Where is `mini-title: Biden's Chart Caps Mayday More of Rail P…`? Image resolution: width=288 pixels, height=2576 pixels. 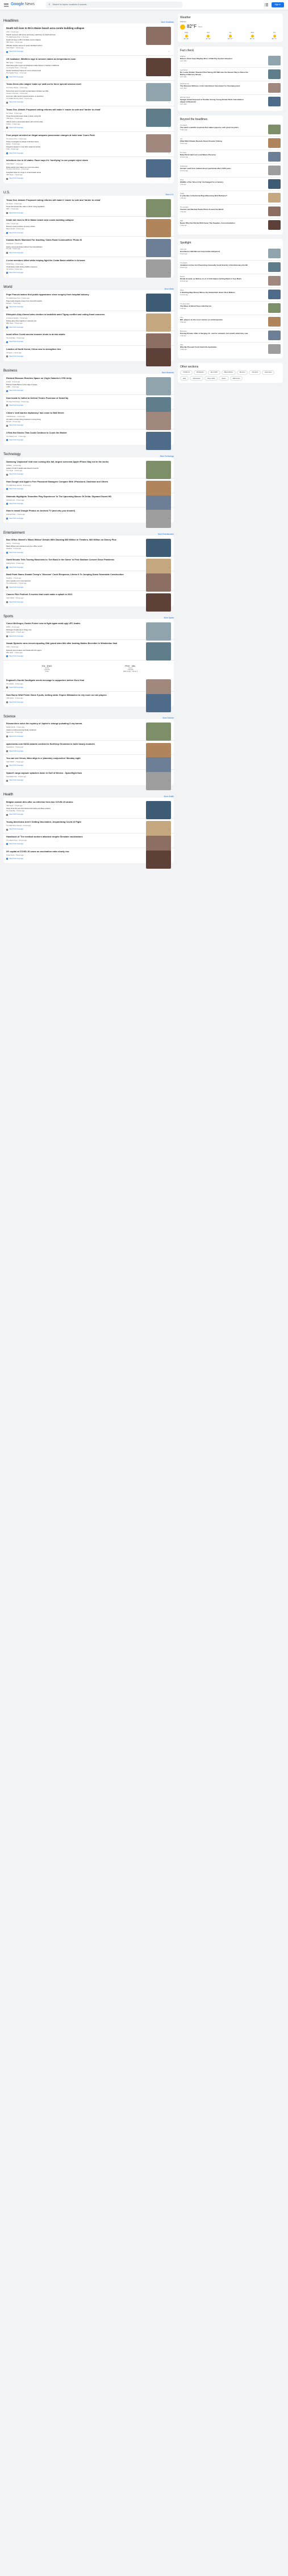 mini-title: Biden's Chart Caps Mayday More of Rail P… is located at coordinates (214, 59).